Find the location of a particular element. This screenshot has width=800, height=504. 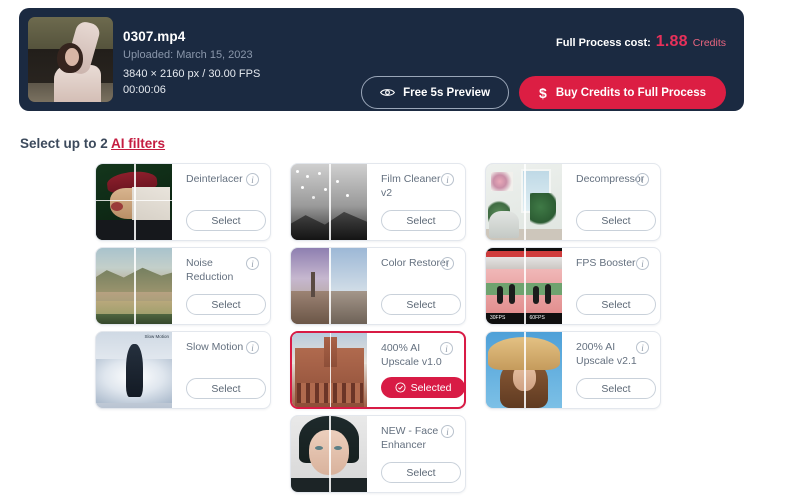

filter-preview-noise-reduction is located at coordinates (134, 286).